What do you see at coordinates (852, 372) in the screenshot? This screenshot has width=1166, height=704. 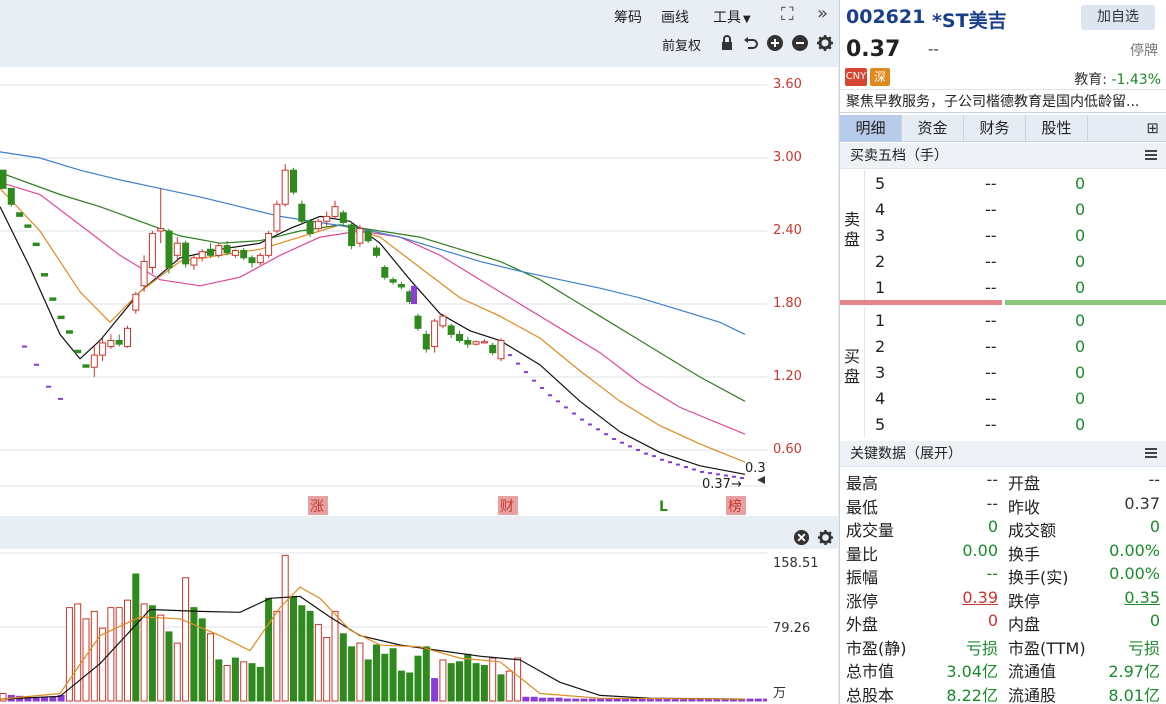 I see `buy-side-label: 买盘` at bounding box center [852, 372].